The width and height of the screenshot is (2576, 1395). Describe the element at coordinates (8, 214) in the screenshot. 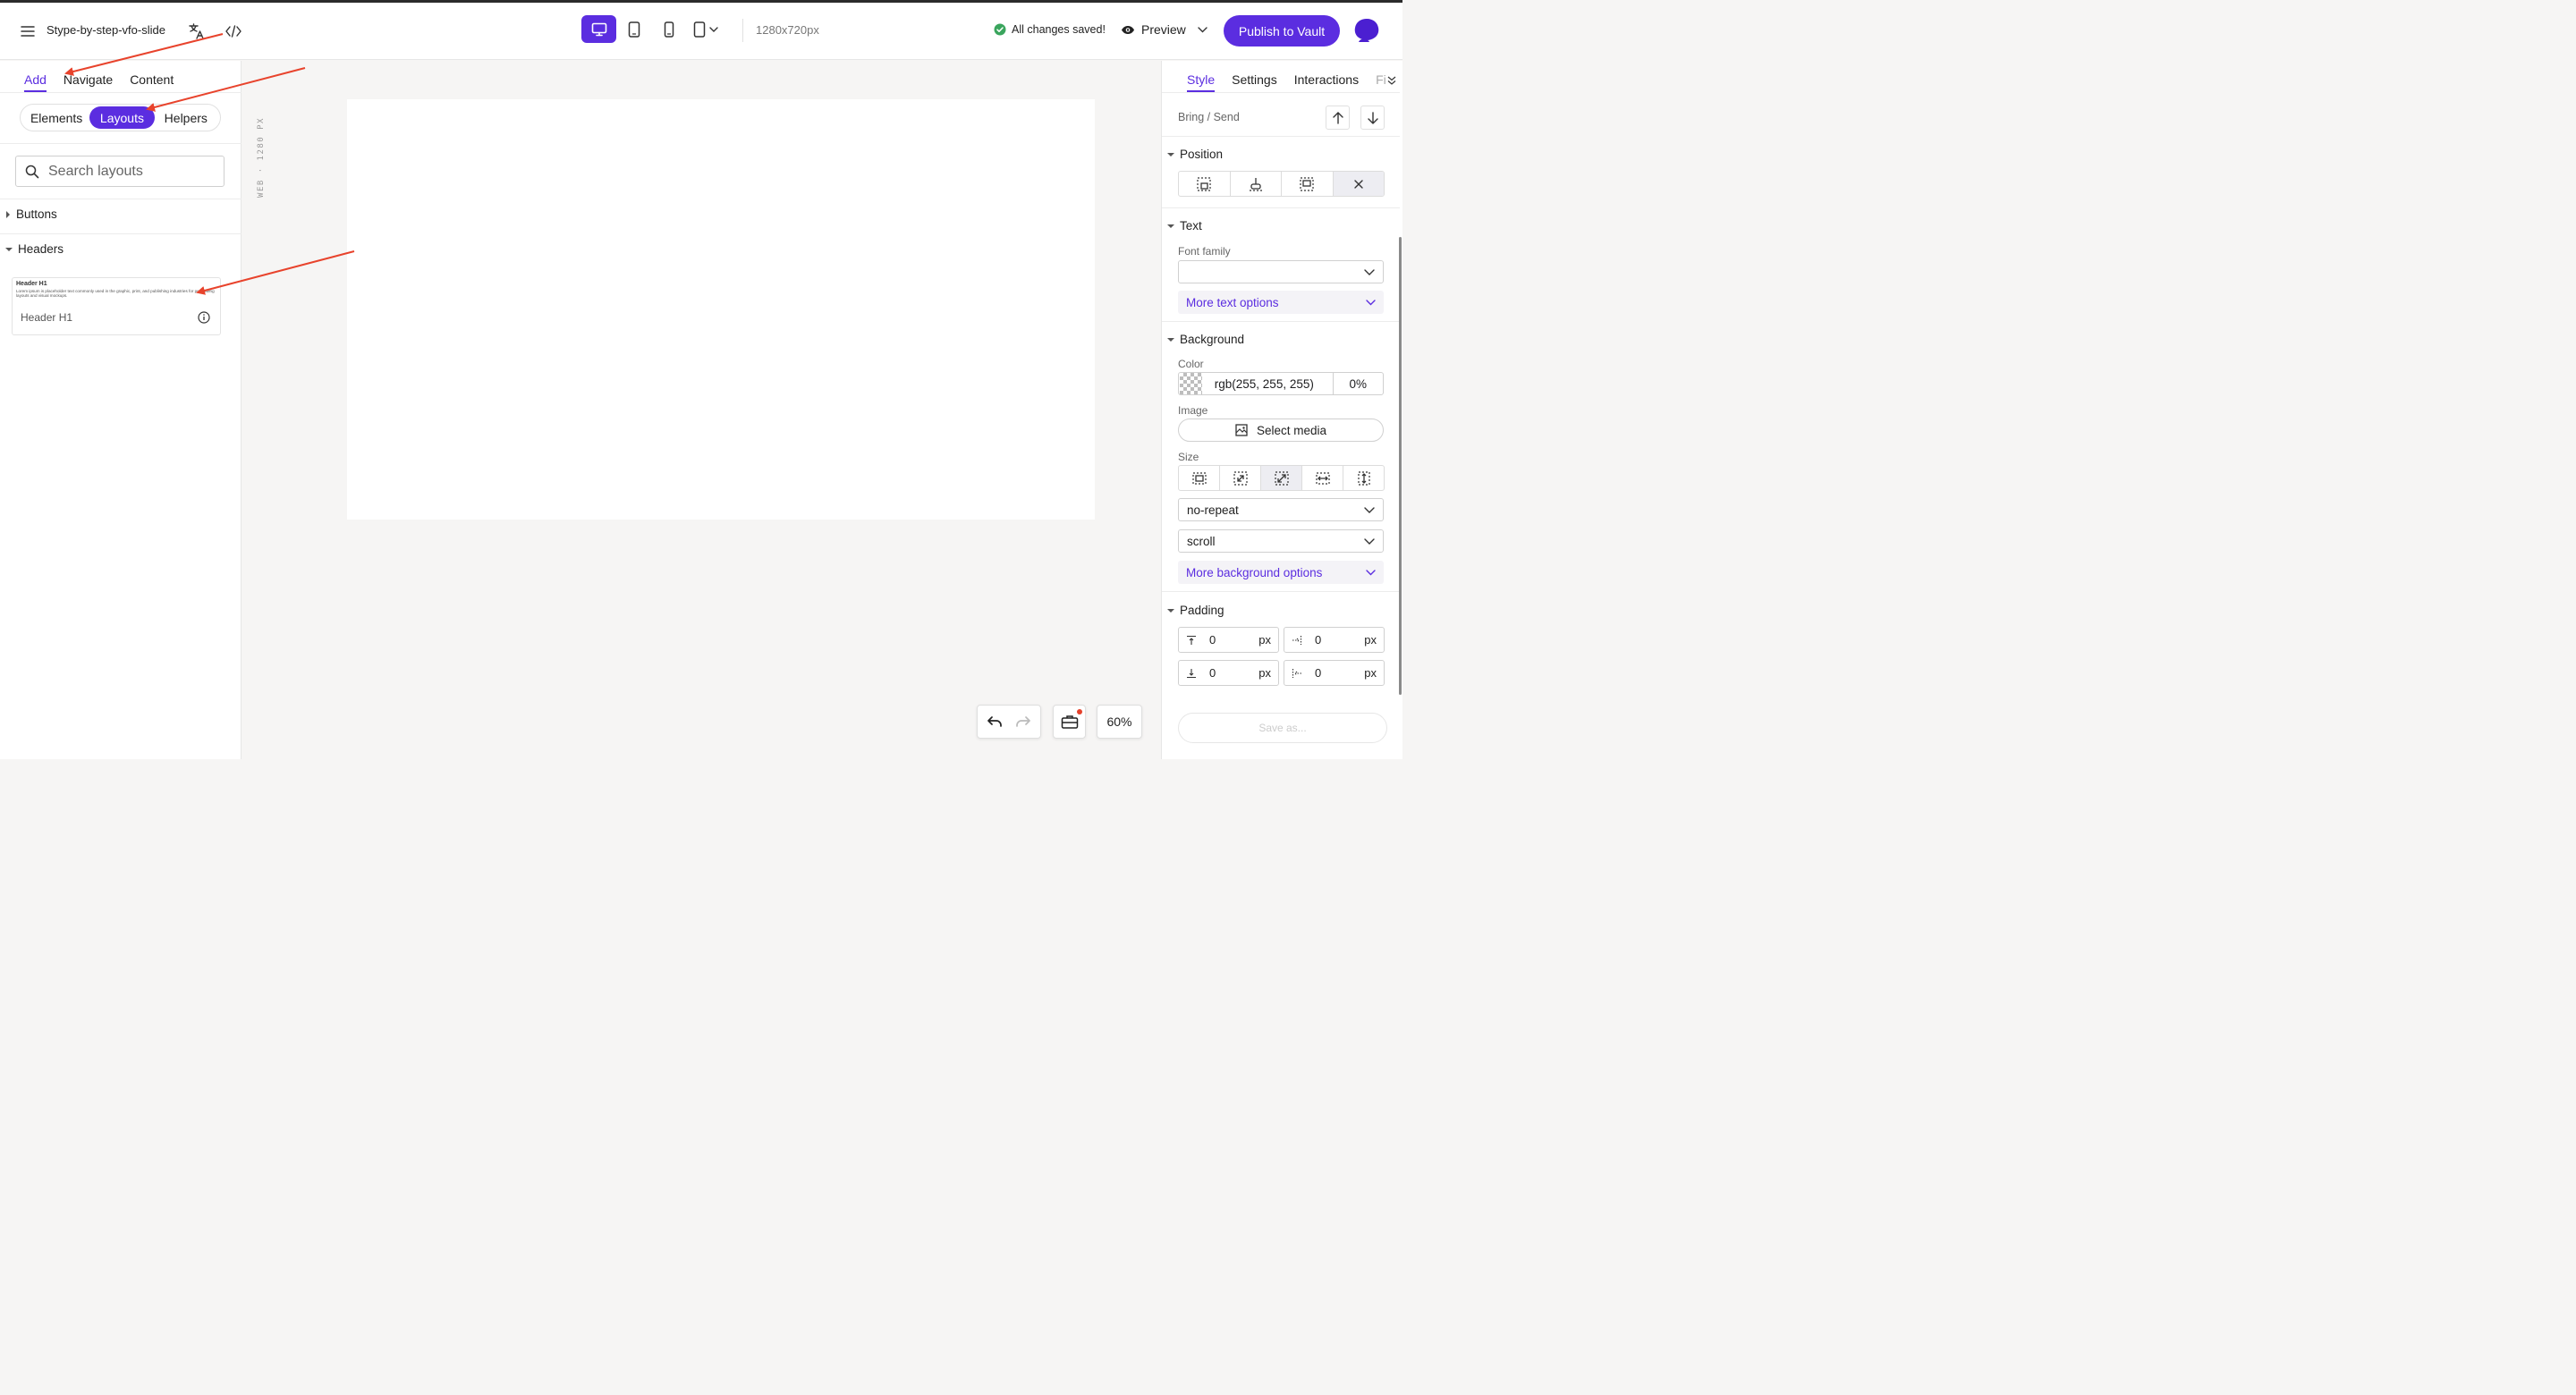

I see `caret-right-icon` at that location.